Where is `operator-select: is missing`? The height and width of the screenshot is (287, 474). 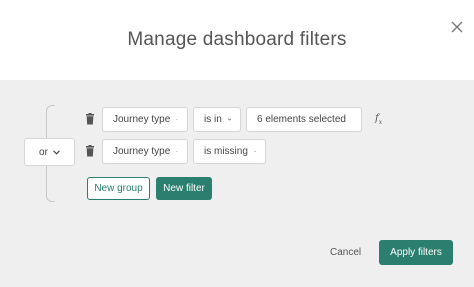 operator-select: is missing is located at coordinates (229, 151).